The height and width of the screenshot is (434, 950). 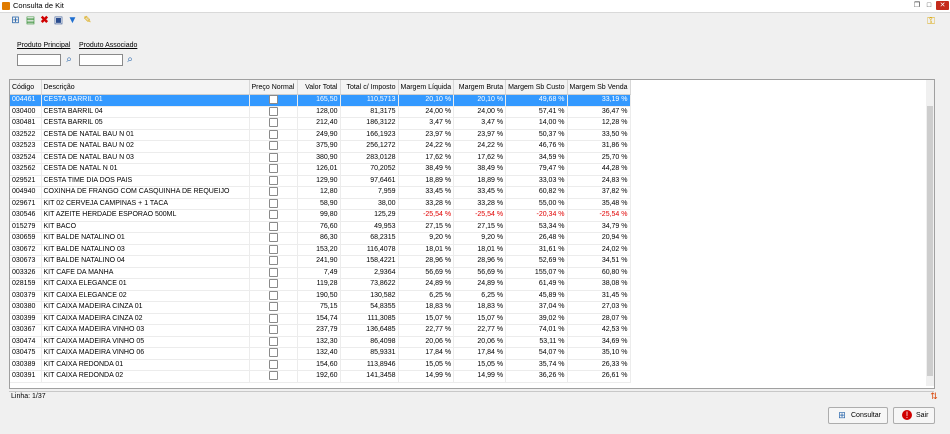 I want to click on restore-icon: ❐, so click(x=917, y=5).